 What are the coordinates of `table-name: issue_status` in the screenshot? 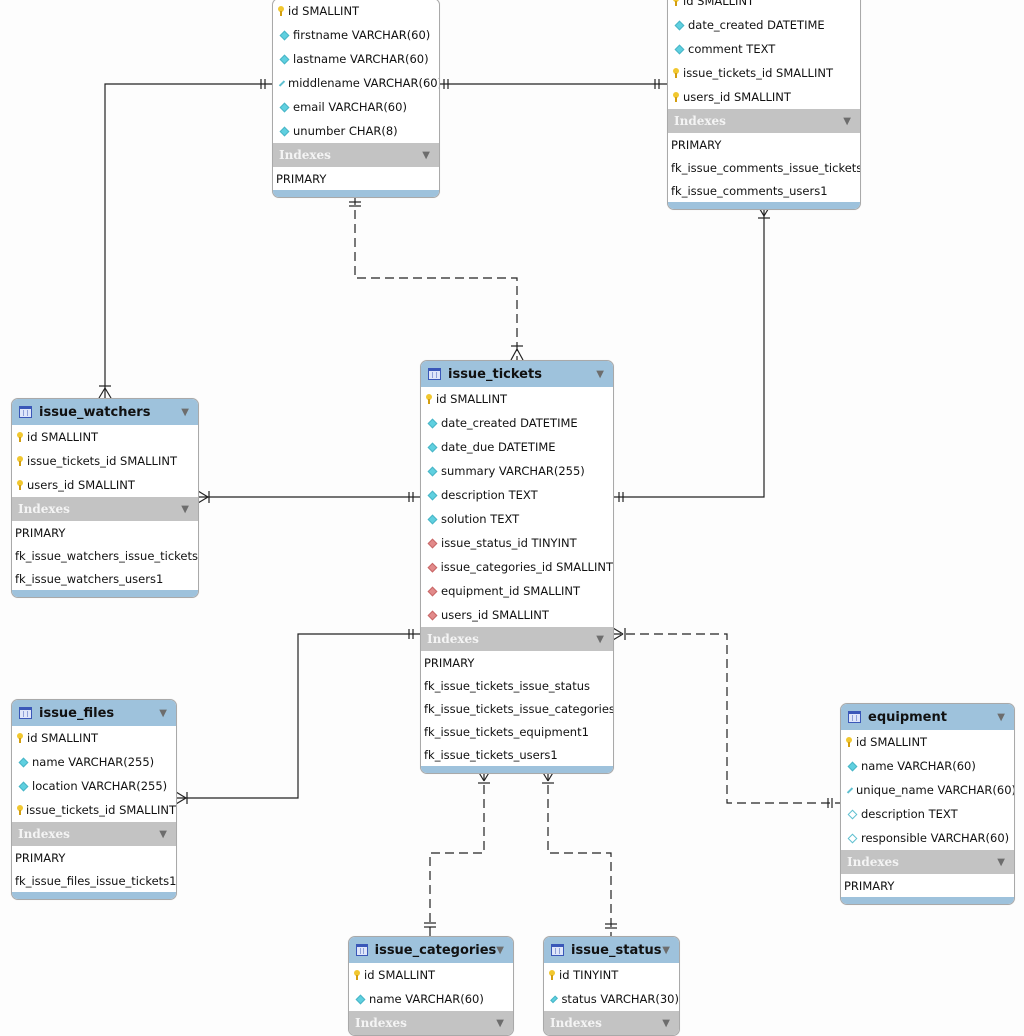 It's located at (616, 950).